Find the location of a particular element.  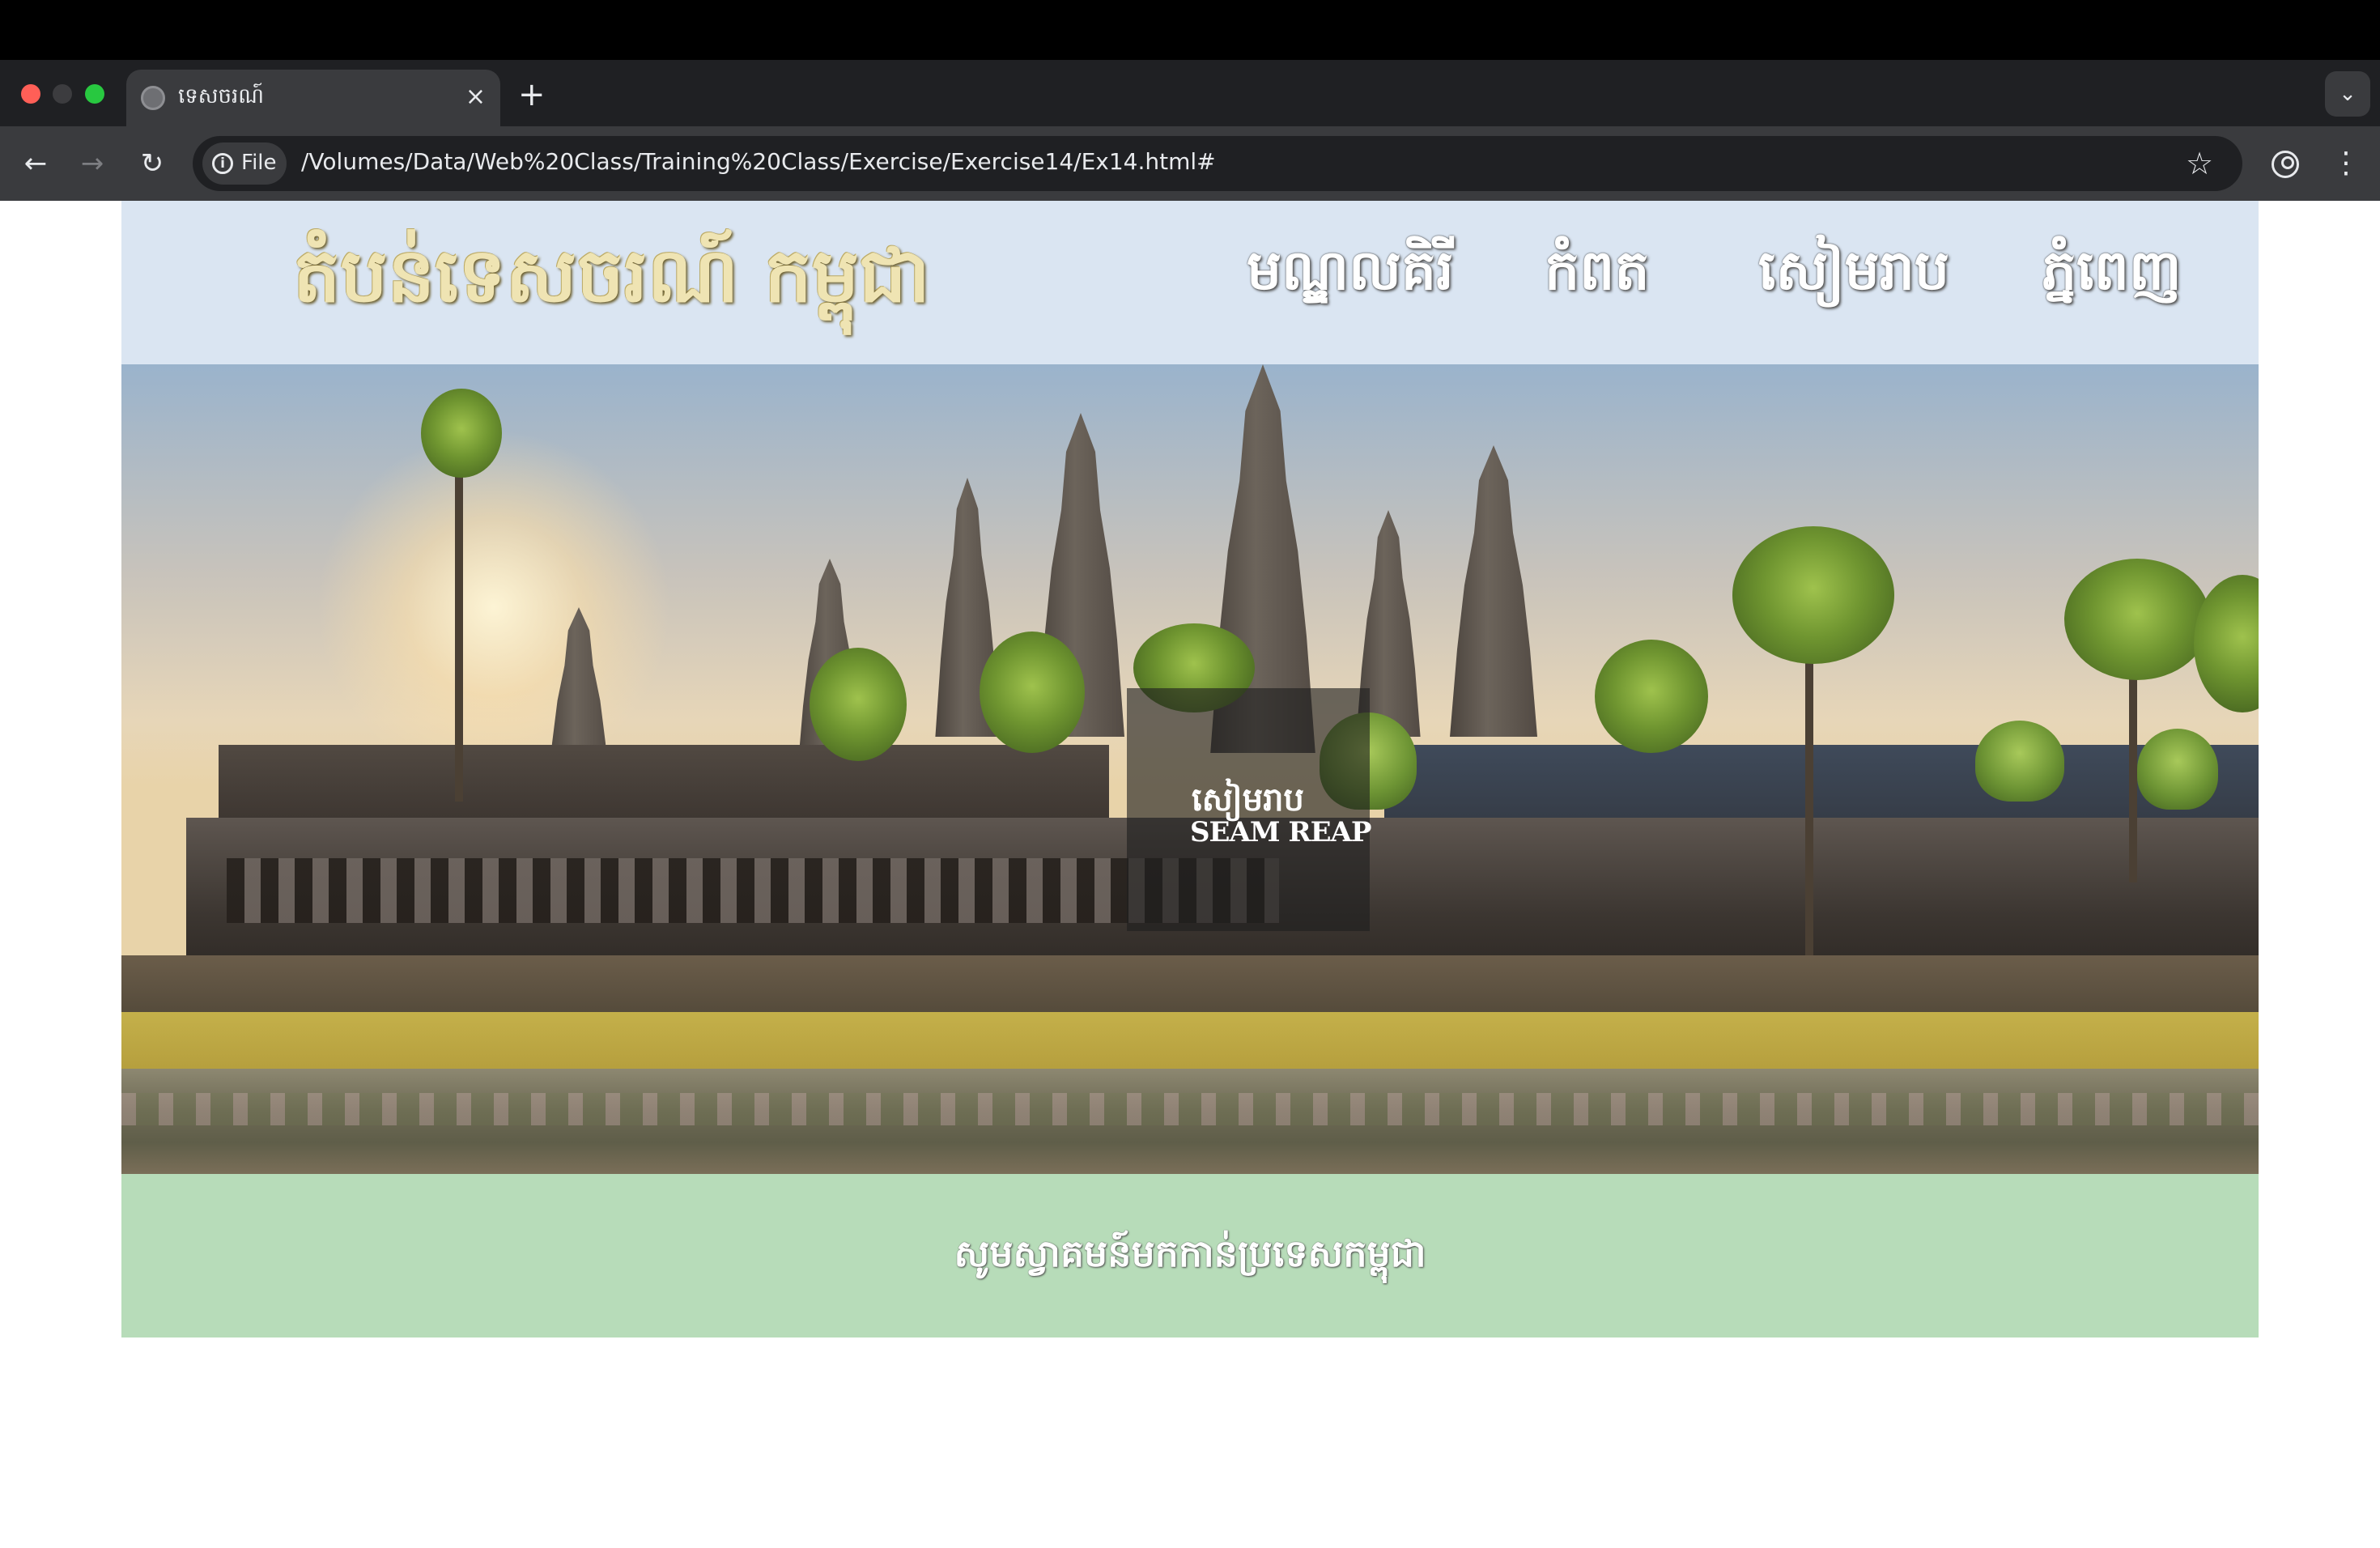

window-zoom-button is located at coordinates (94, 94).